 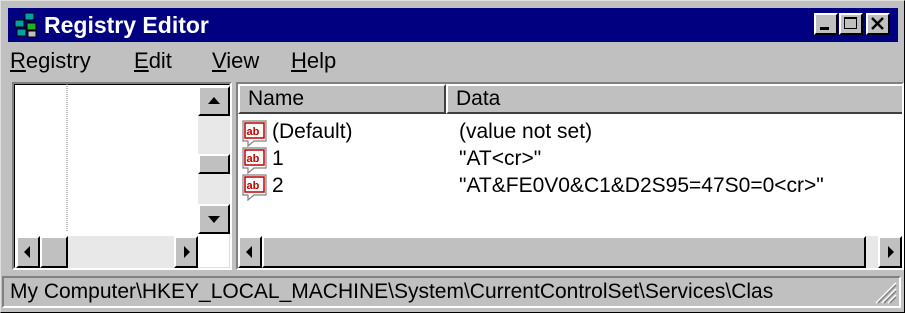 I want to click on values-scroll-right-button, so click(x=890, y=252).